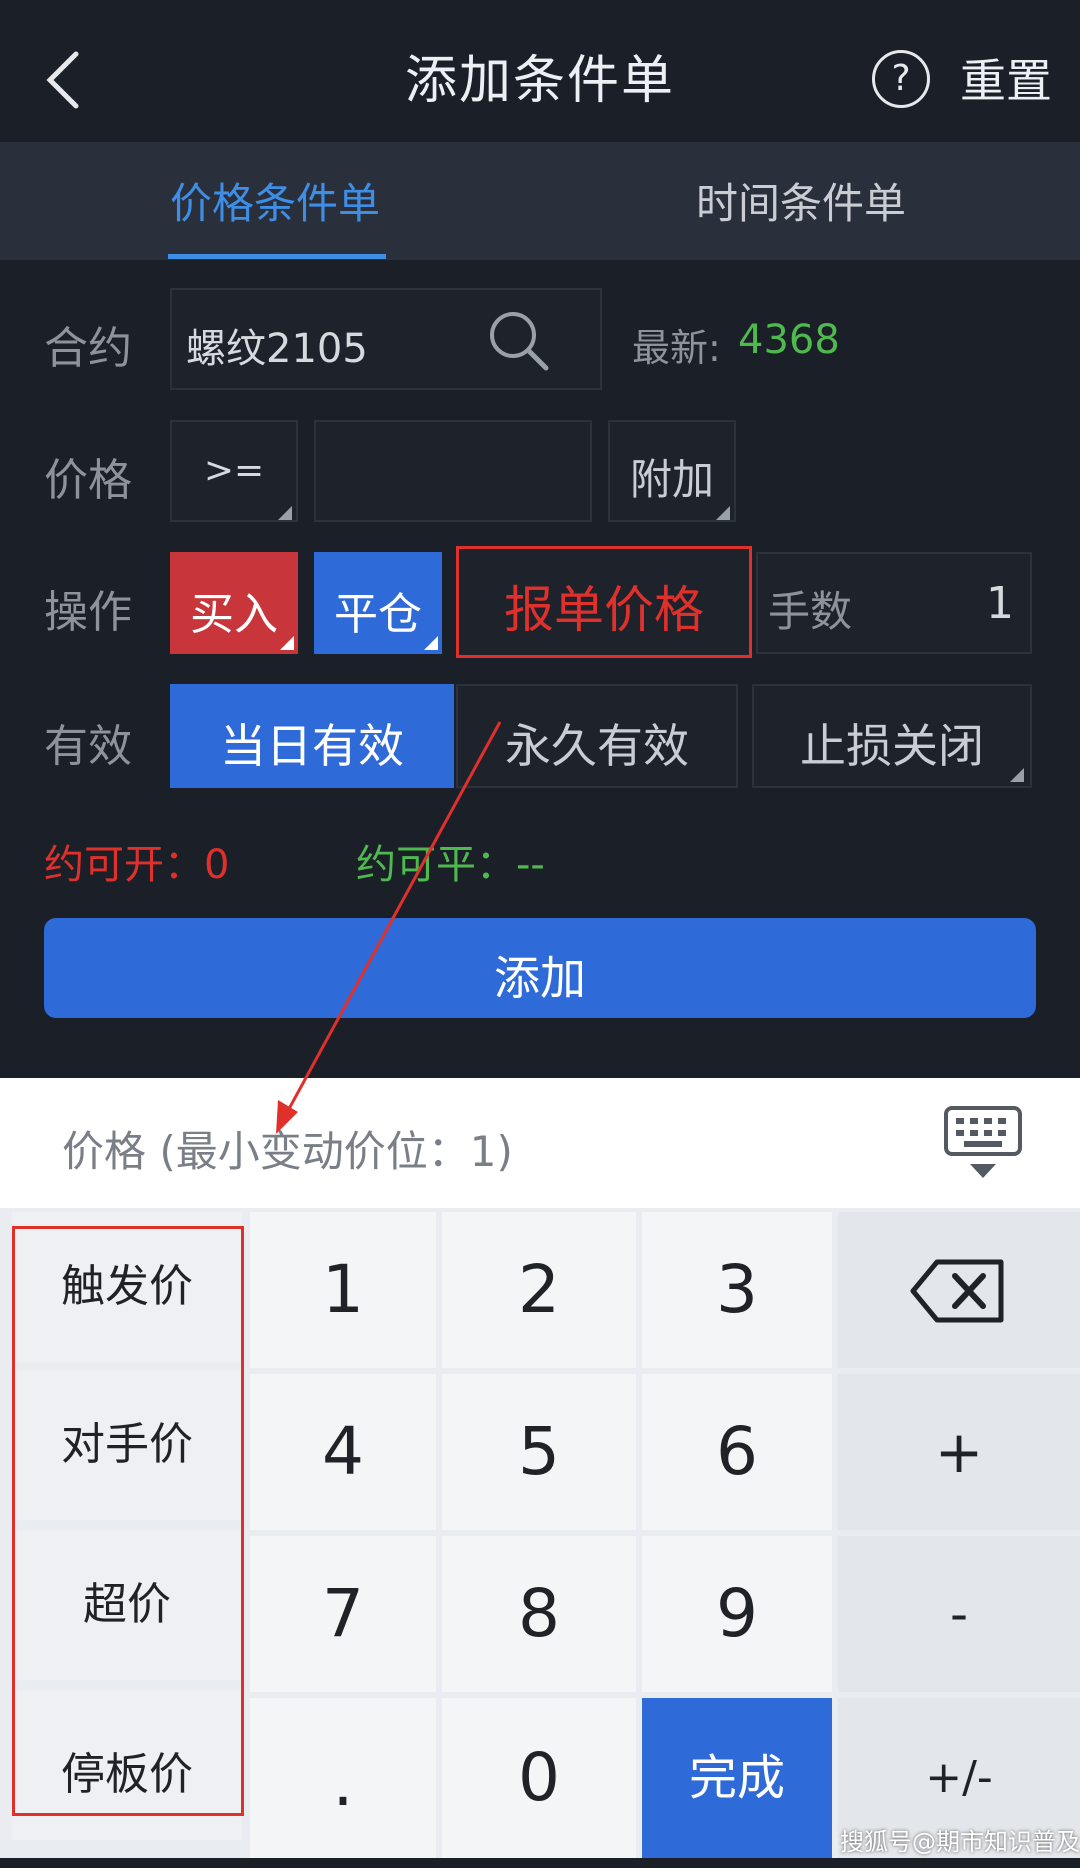  I want to click on key-plus: +, so click(959, 1452).